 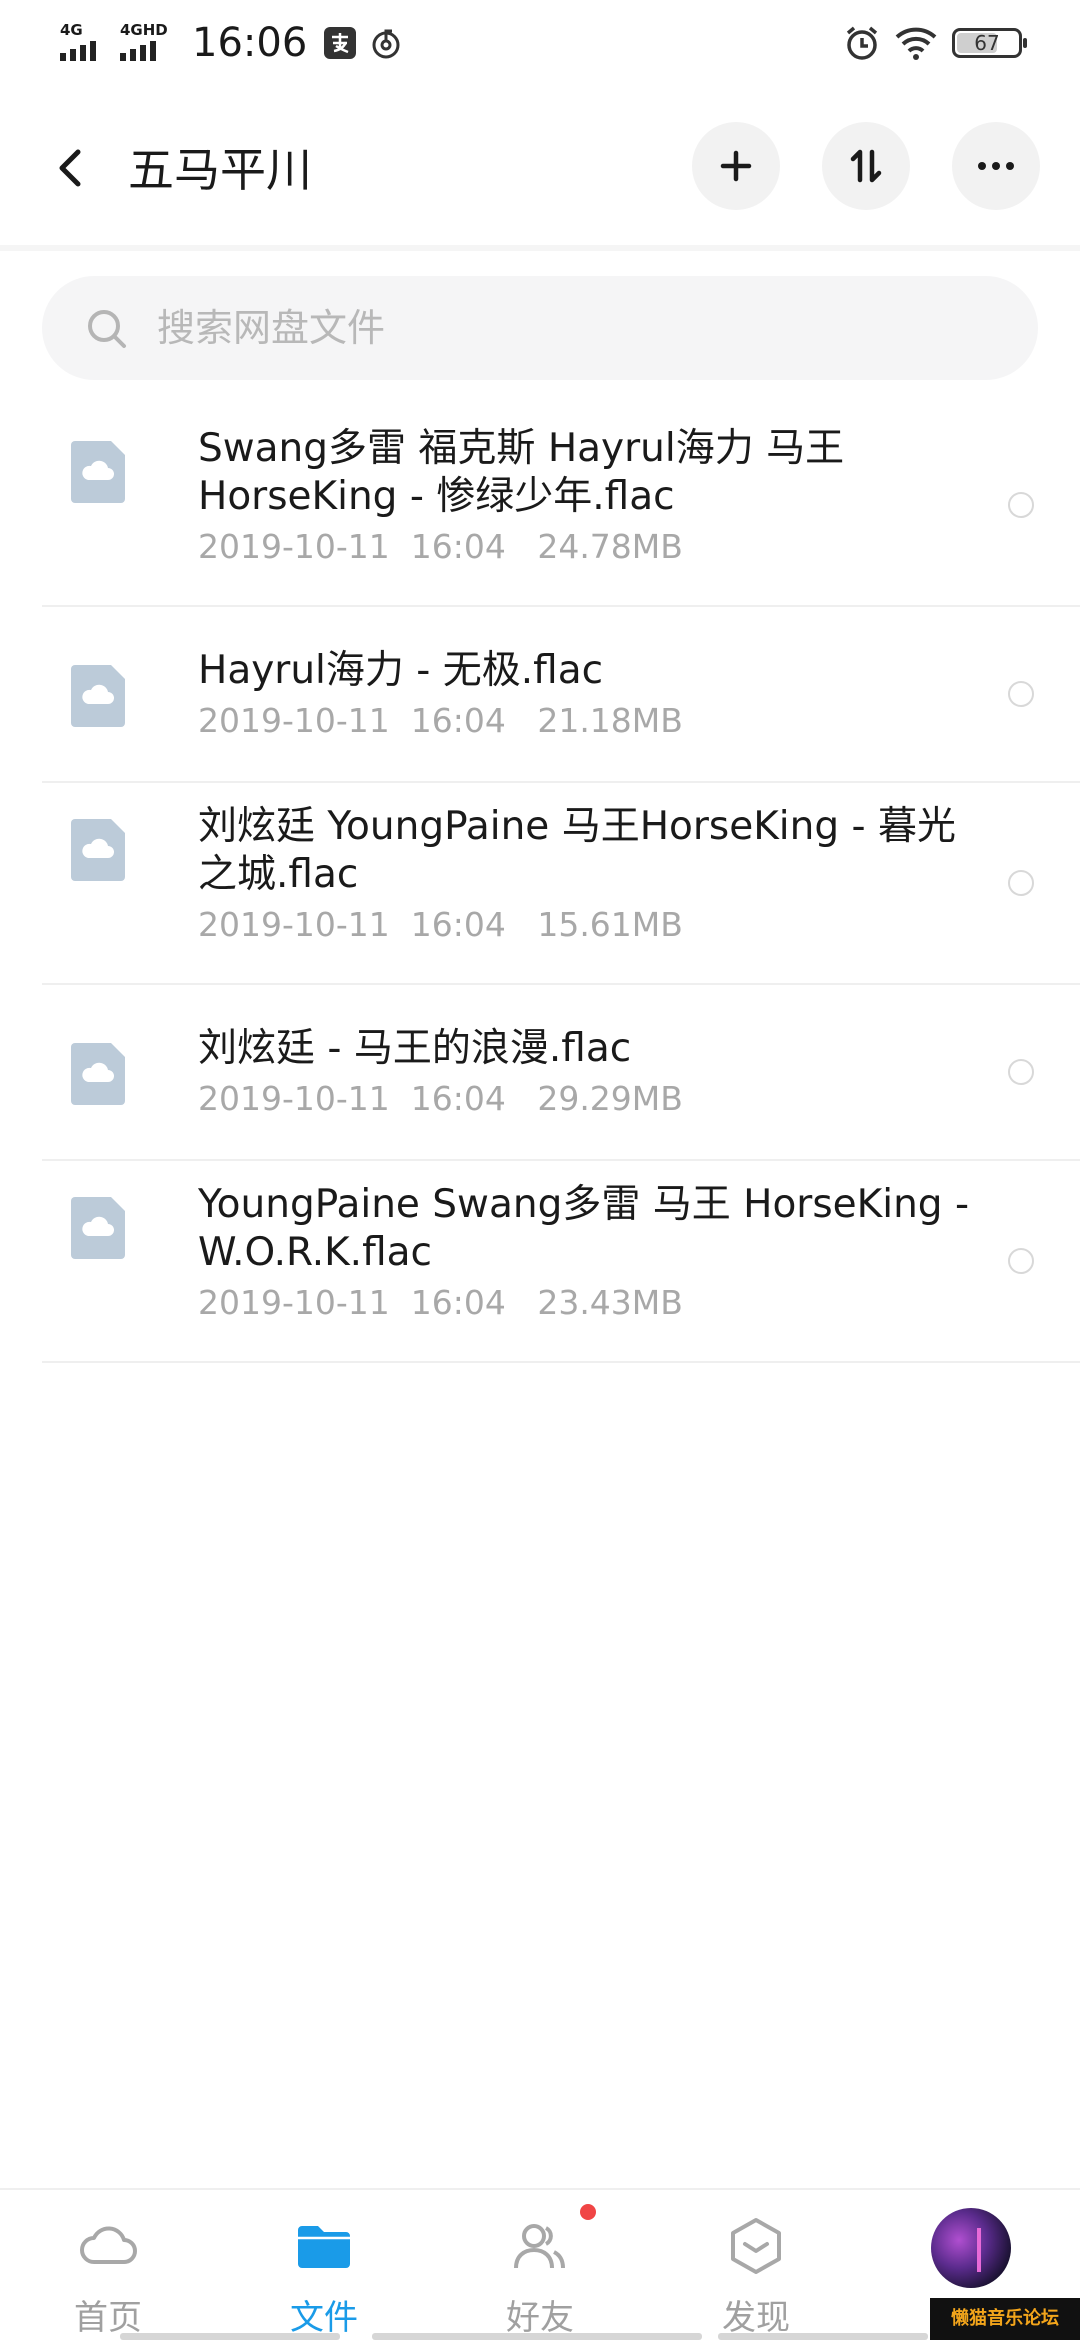 I want to click on search-input, so click(x=577, y=328).